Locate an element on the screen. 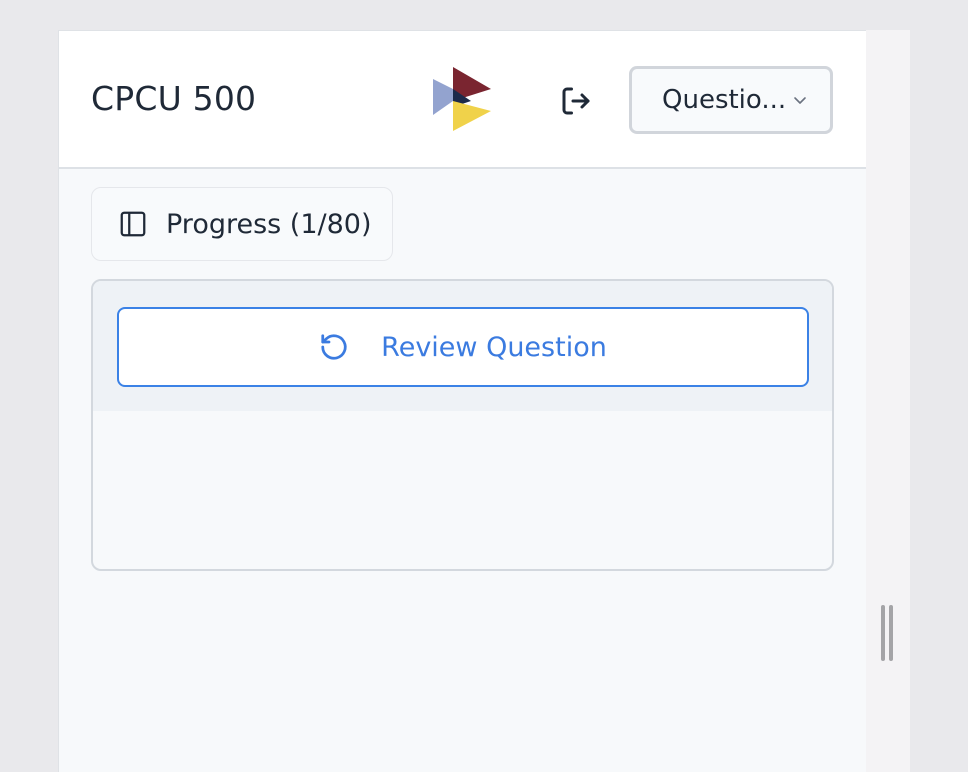 The height and width of the screenshot is (772, 968). logout-icon is located at coordinates (576, 101).